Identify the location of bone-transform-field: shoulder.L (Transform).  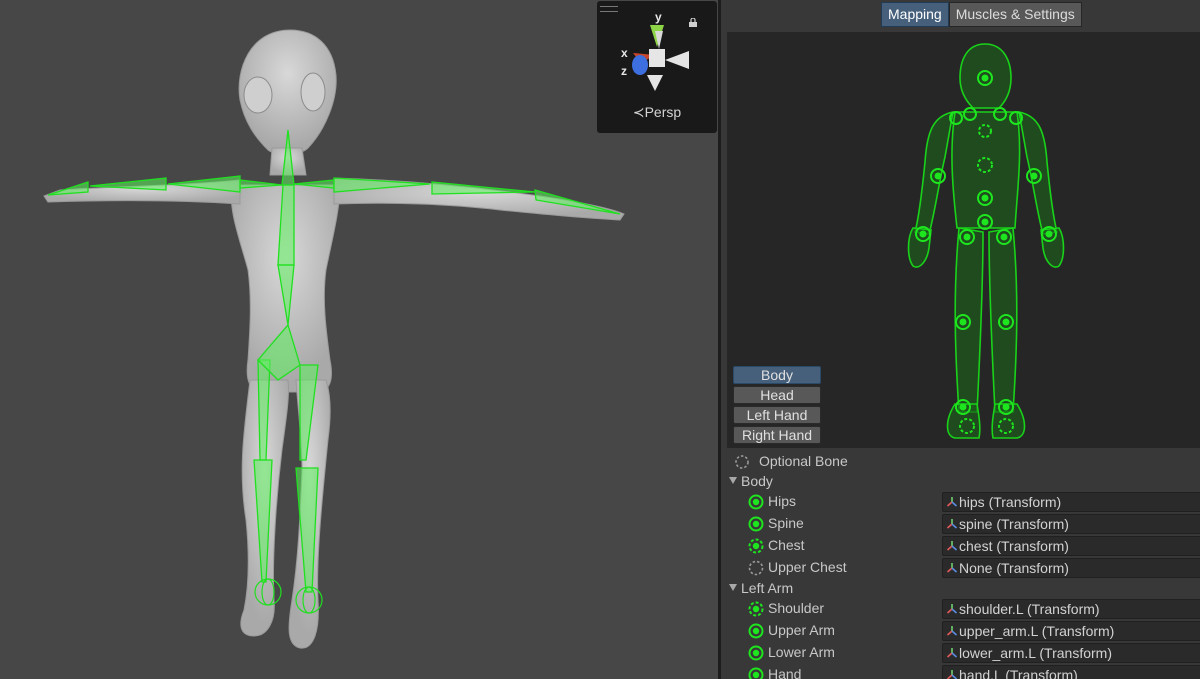
(1071, 609).